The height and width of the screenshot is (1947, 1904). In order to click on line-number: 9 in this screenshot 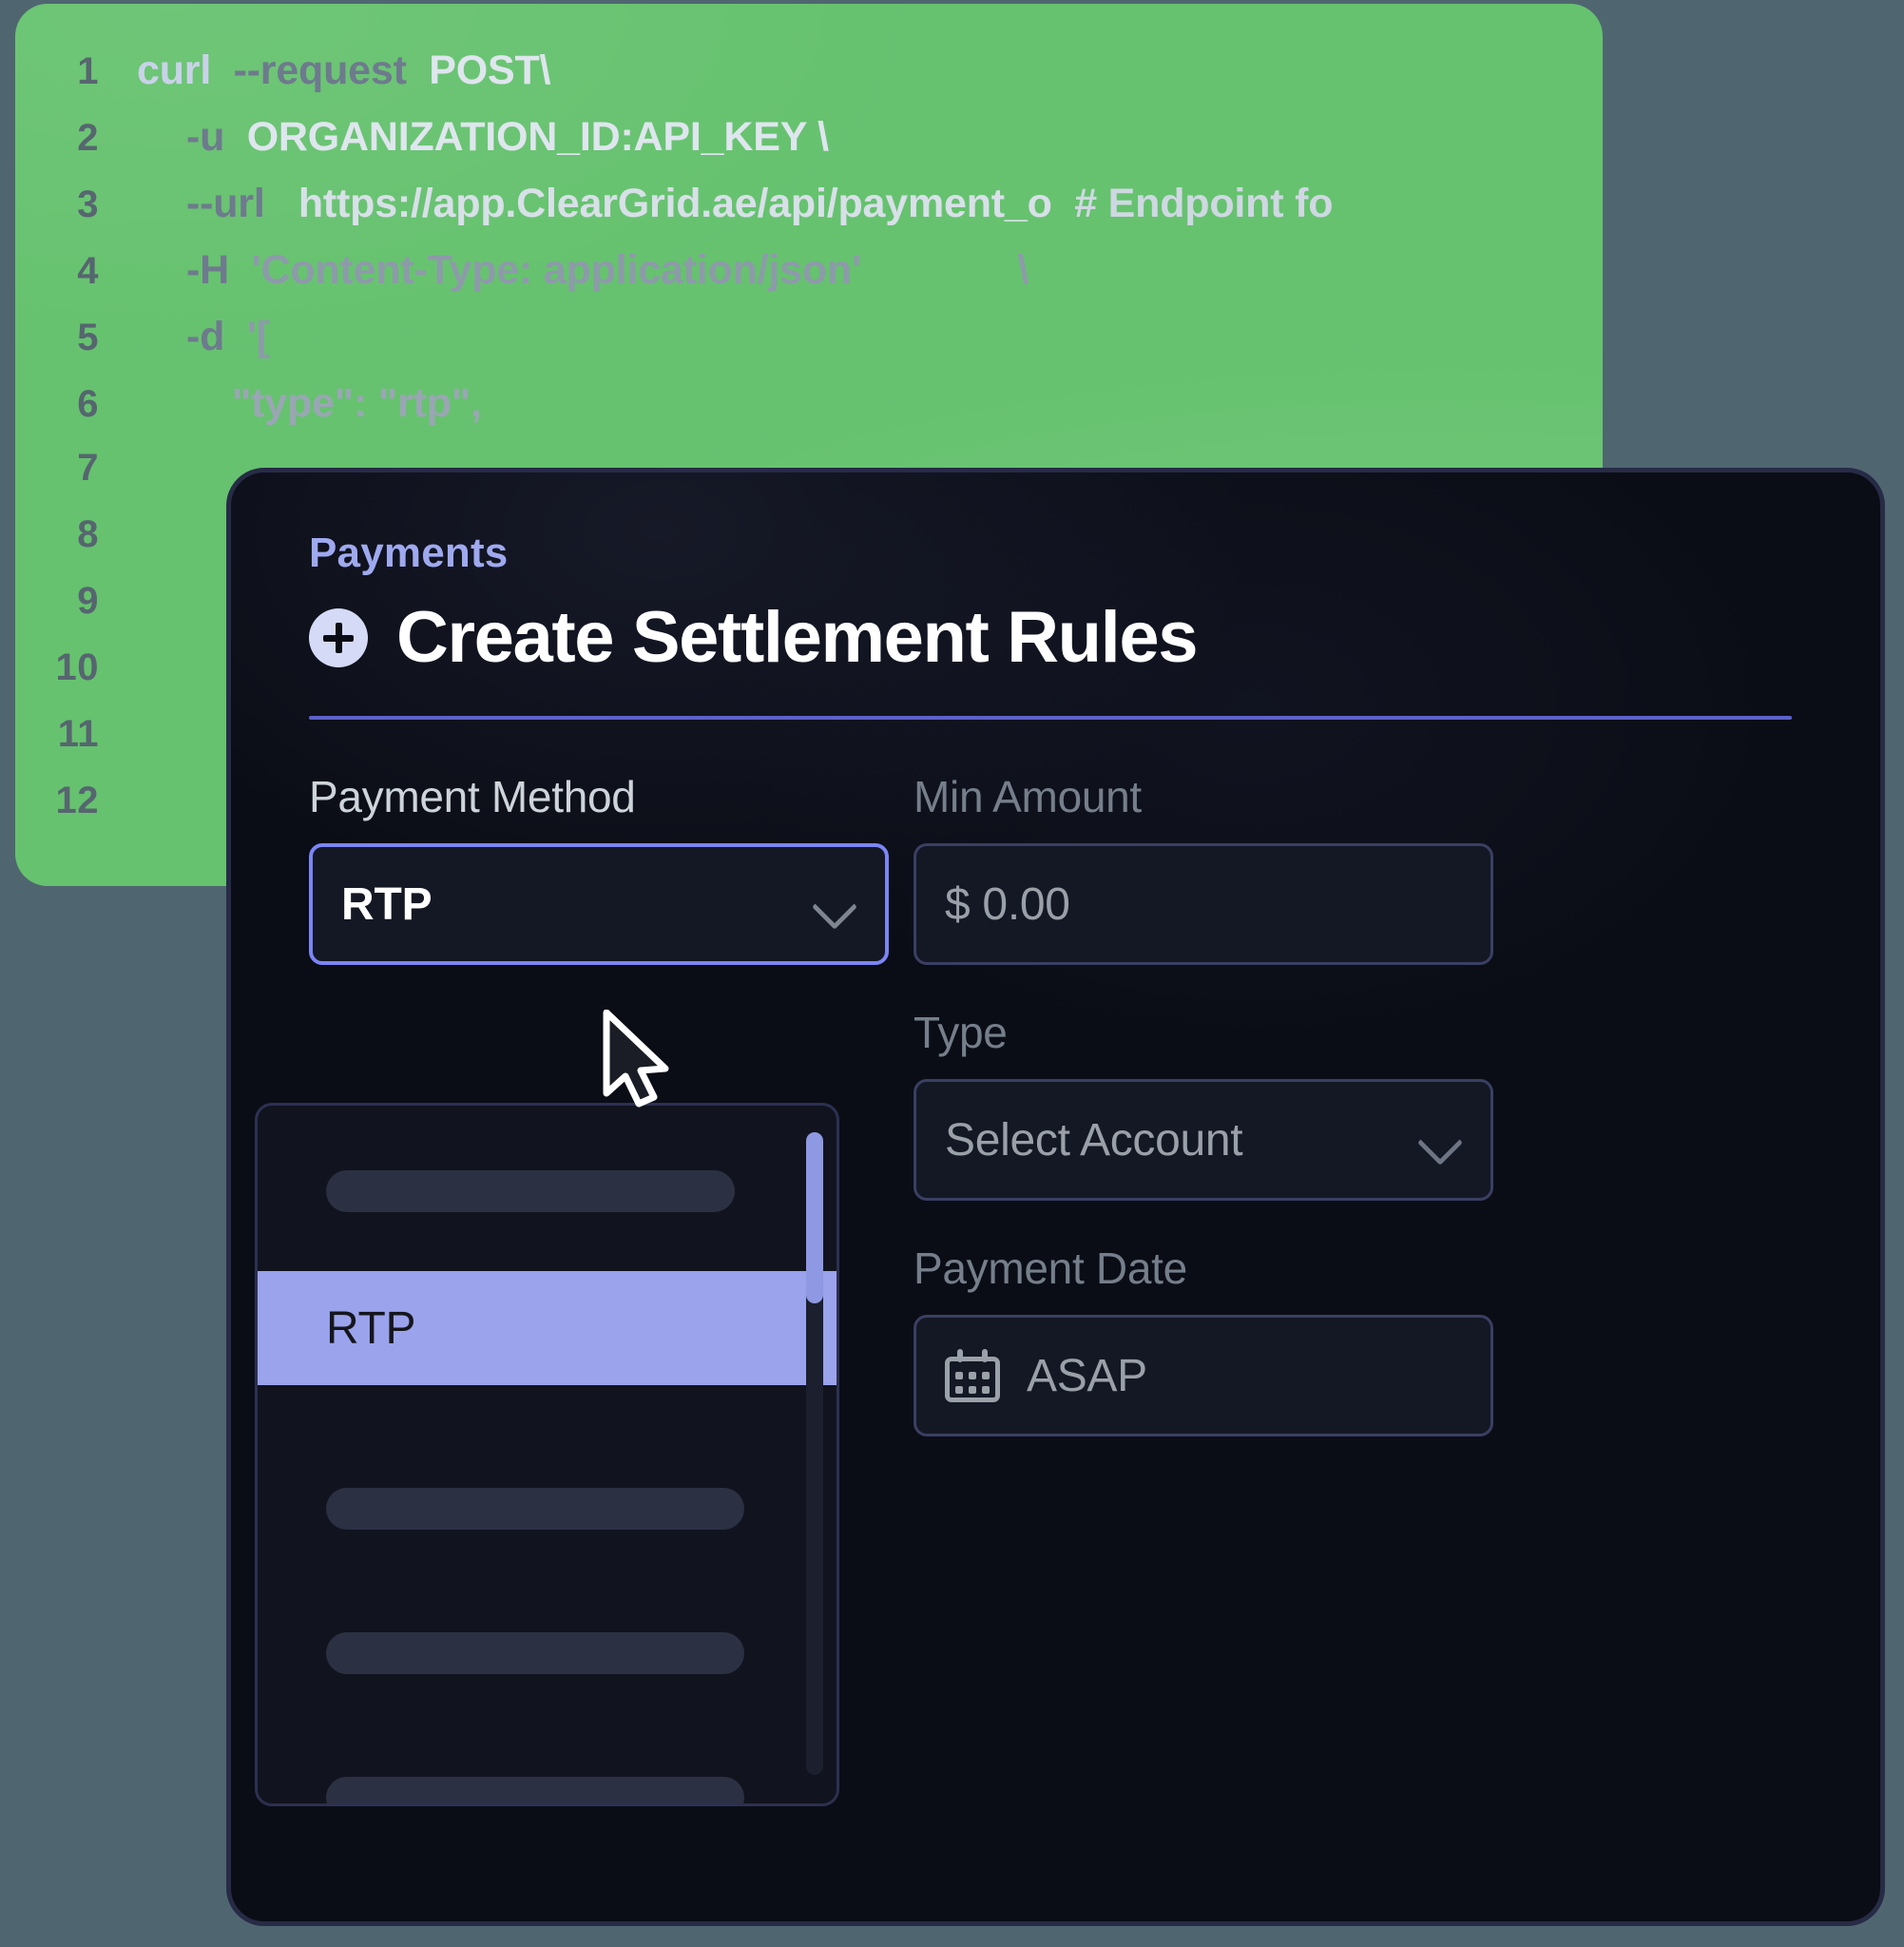, I will do `click(88, 601)`.